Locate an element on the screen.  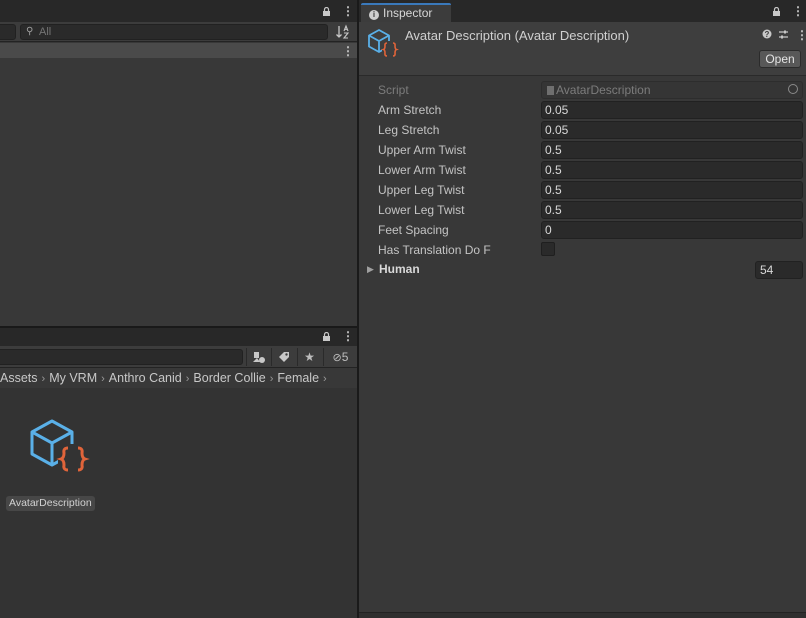
sort-icon is located at coordinates (343, 32).